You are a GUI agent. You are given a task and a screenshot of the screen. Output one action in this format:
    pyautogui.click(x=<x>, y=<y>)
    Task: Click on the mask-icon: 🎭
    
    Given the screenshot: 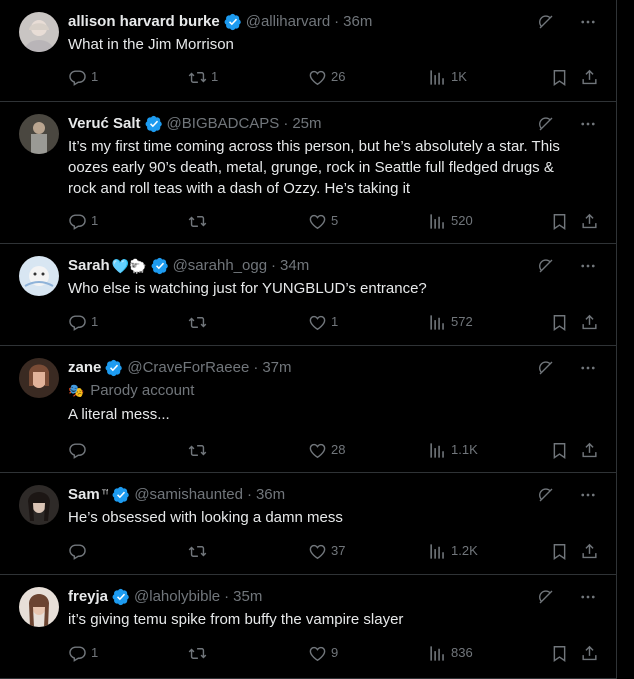 What is the action you would take?
    pyautogui.click(x=76, y=390)
    